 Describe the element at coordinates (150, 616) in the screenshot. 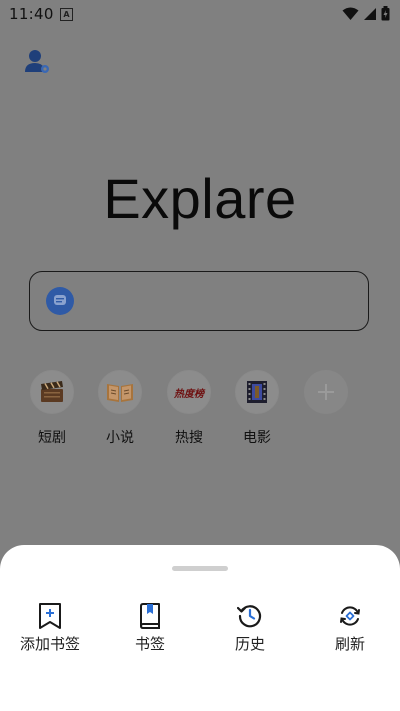

I see `bookmarks-icon` at that location.